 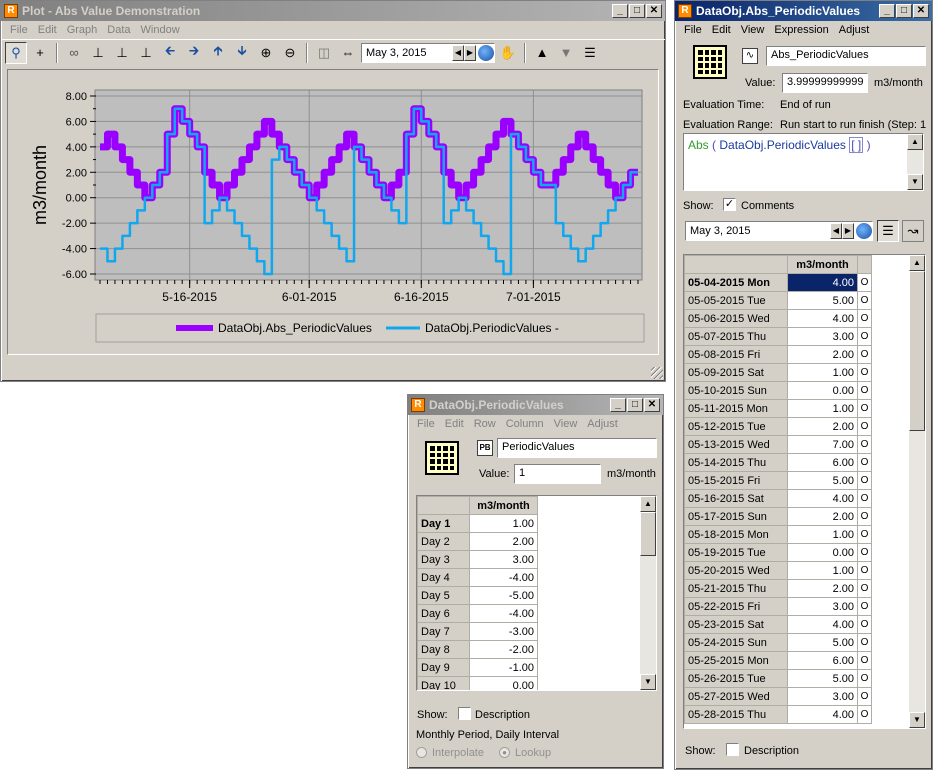 What do you see at coordinates (917, 720) in the screenshot?
I see `scroll-down-button: ▼` at bounding box center [917, 720].